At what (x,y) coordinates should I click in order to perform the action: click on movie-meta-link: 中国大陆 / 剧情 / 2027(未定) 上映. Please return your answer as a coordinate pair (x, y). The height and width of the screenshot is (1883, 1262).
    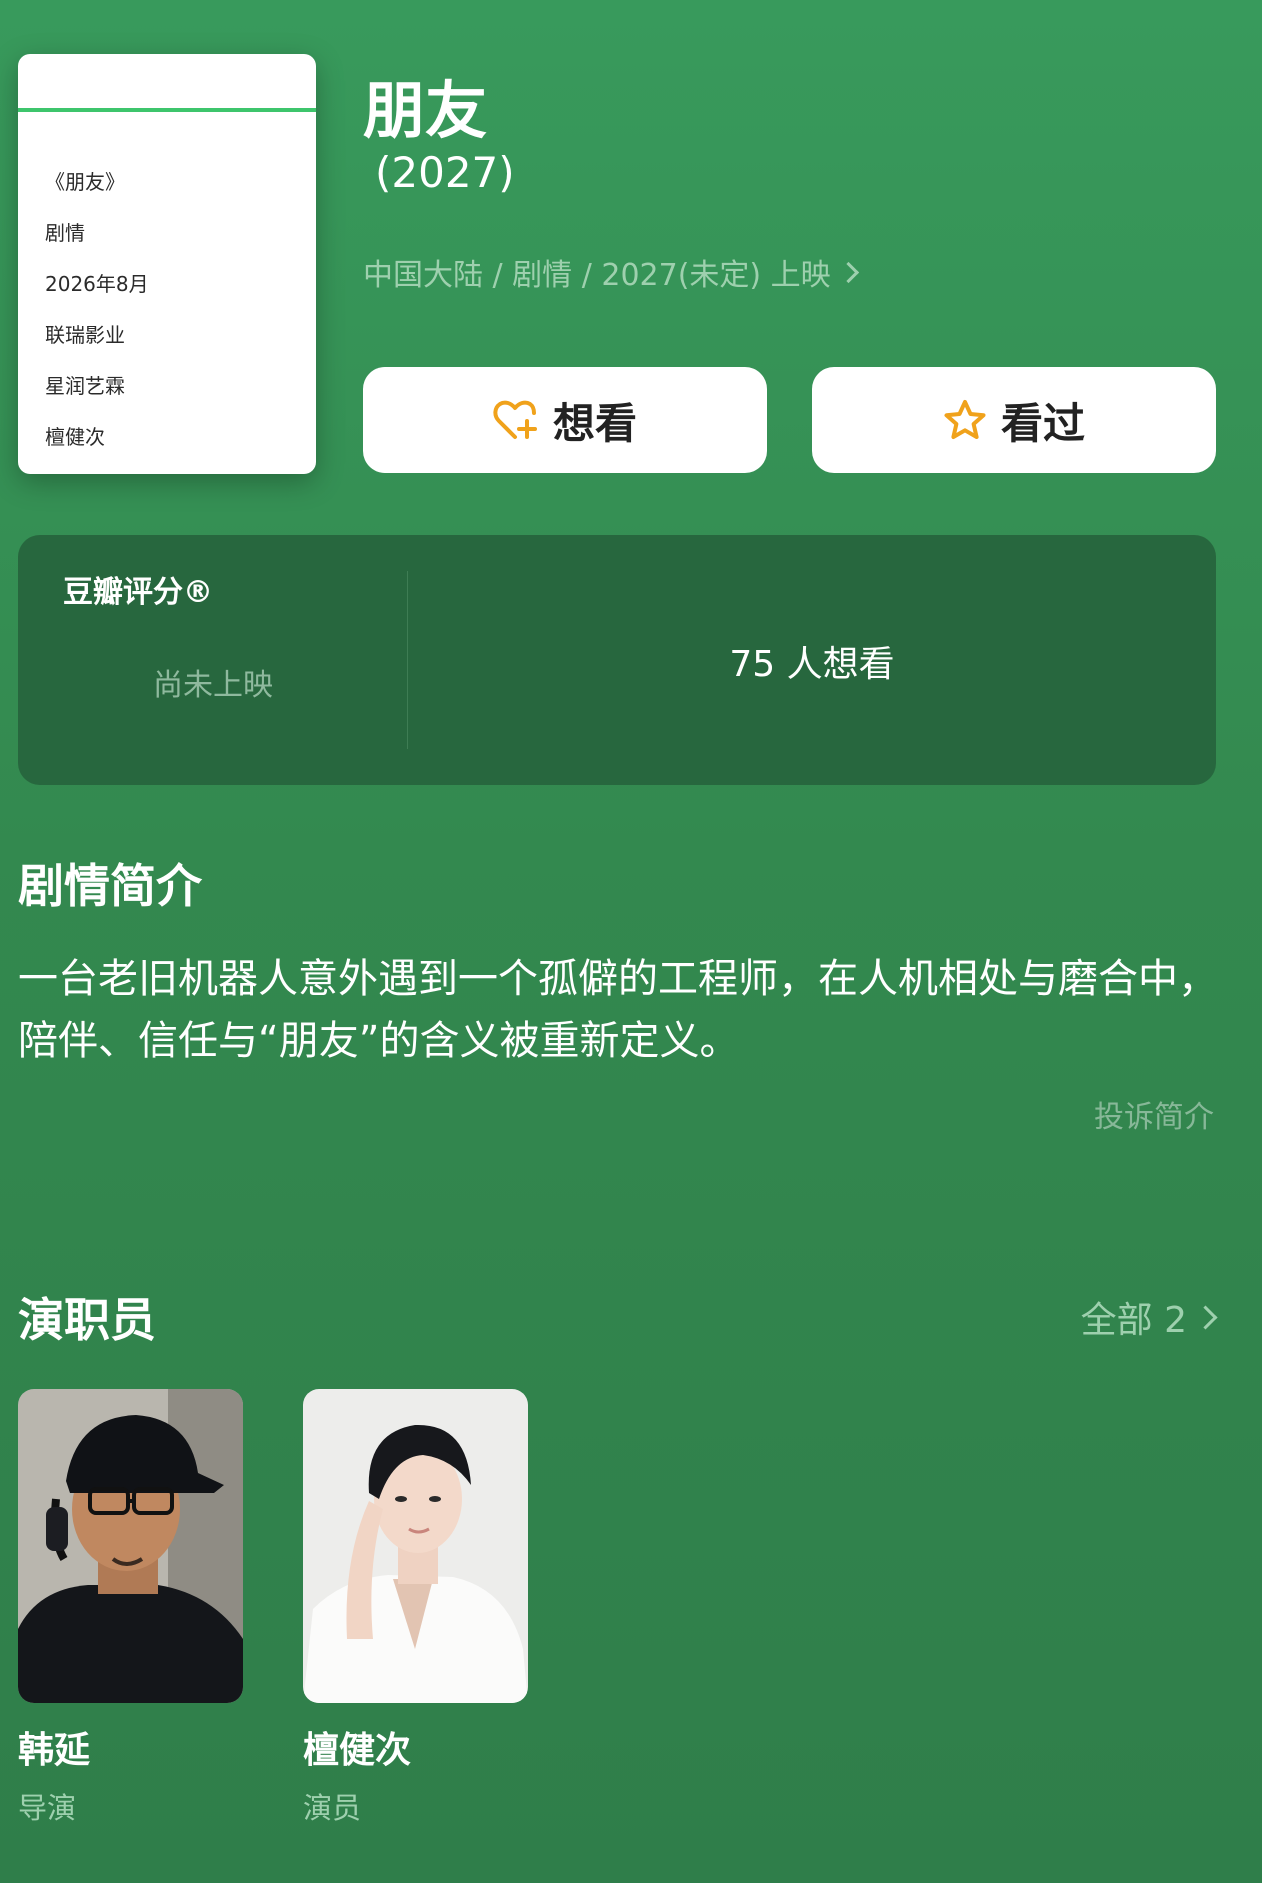
    Looking at the image, I should click on (611, 272).